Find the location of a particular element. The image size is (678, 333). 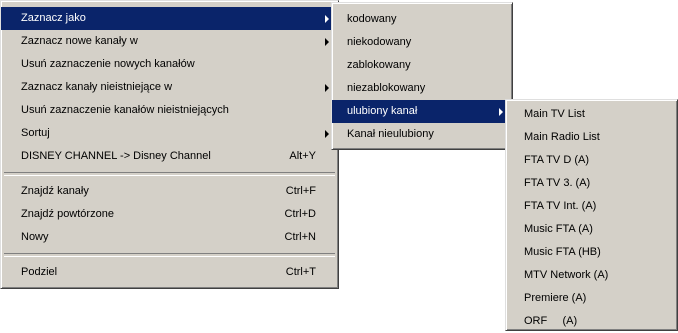

menu-item-main-tv-list: Main TV List is located at coordinates (591, 114).